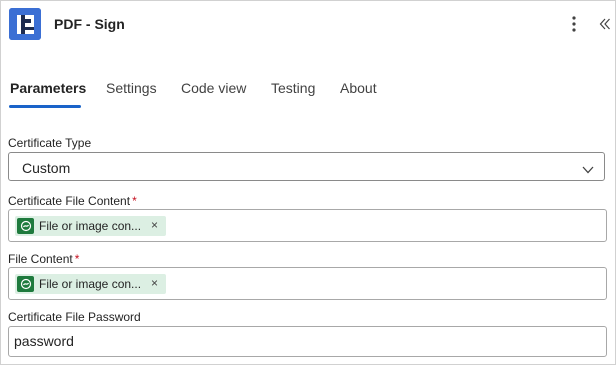 Image resolution: width=616 pixels, height=365 pixels. What do you see at coordinates (46, 168) in the screenshot?
I see `certificate-type-value: Custom` at bounding box center [46, 168].